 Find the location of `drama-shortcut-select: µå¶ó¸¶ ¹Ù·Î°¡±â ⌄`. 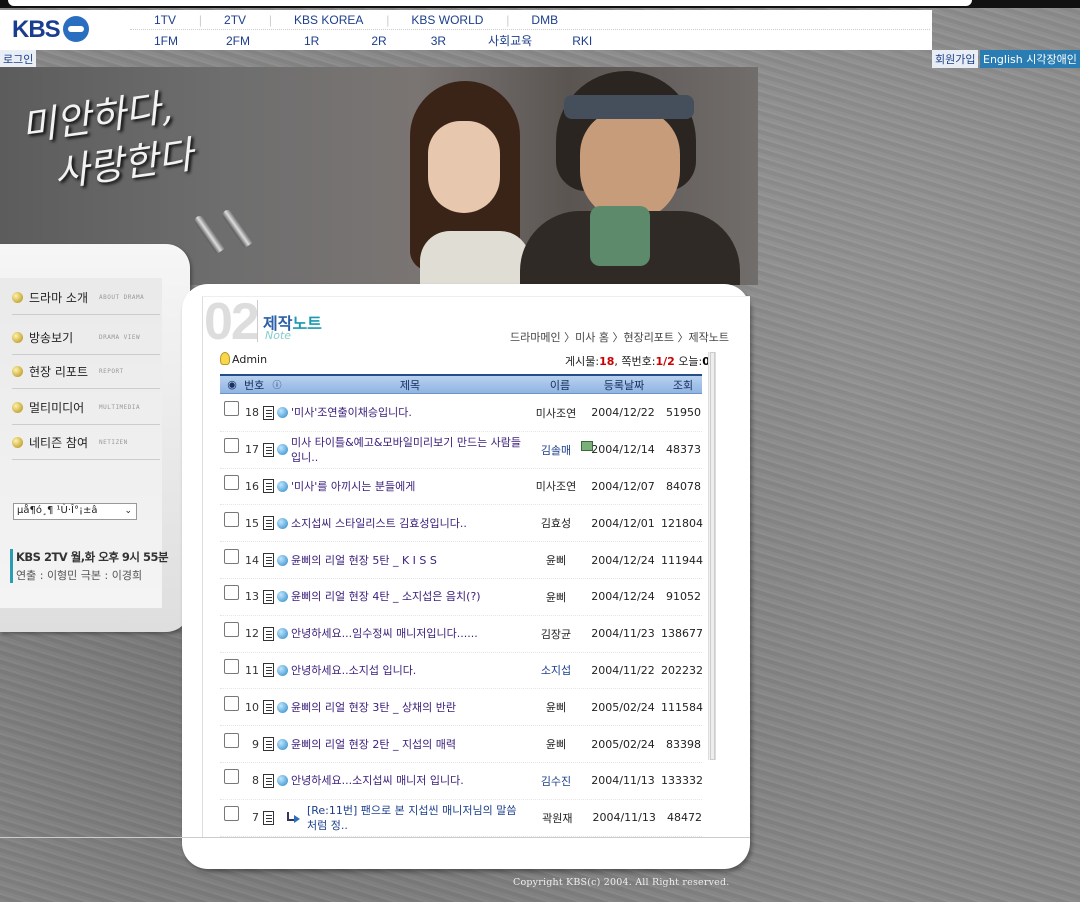

drama-shortcut-select: µå¶ó¸¶ ¹Ù·Î°¡±â ⌄ is located at coordinates (75, 511).